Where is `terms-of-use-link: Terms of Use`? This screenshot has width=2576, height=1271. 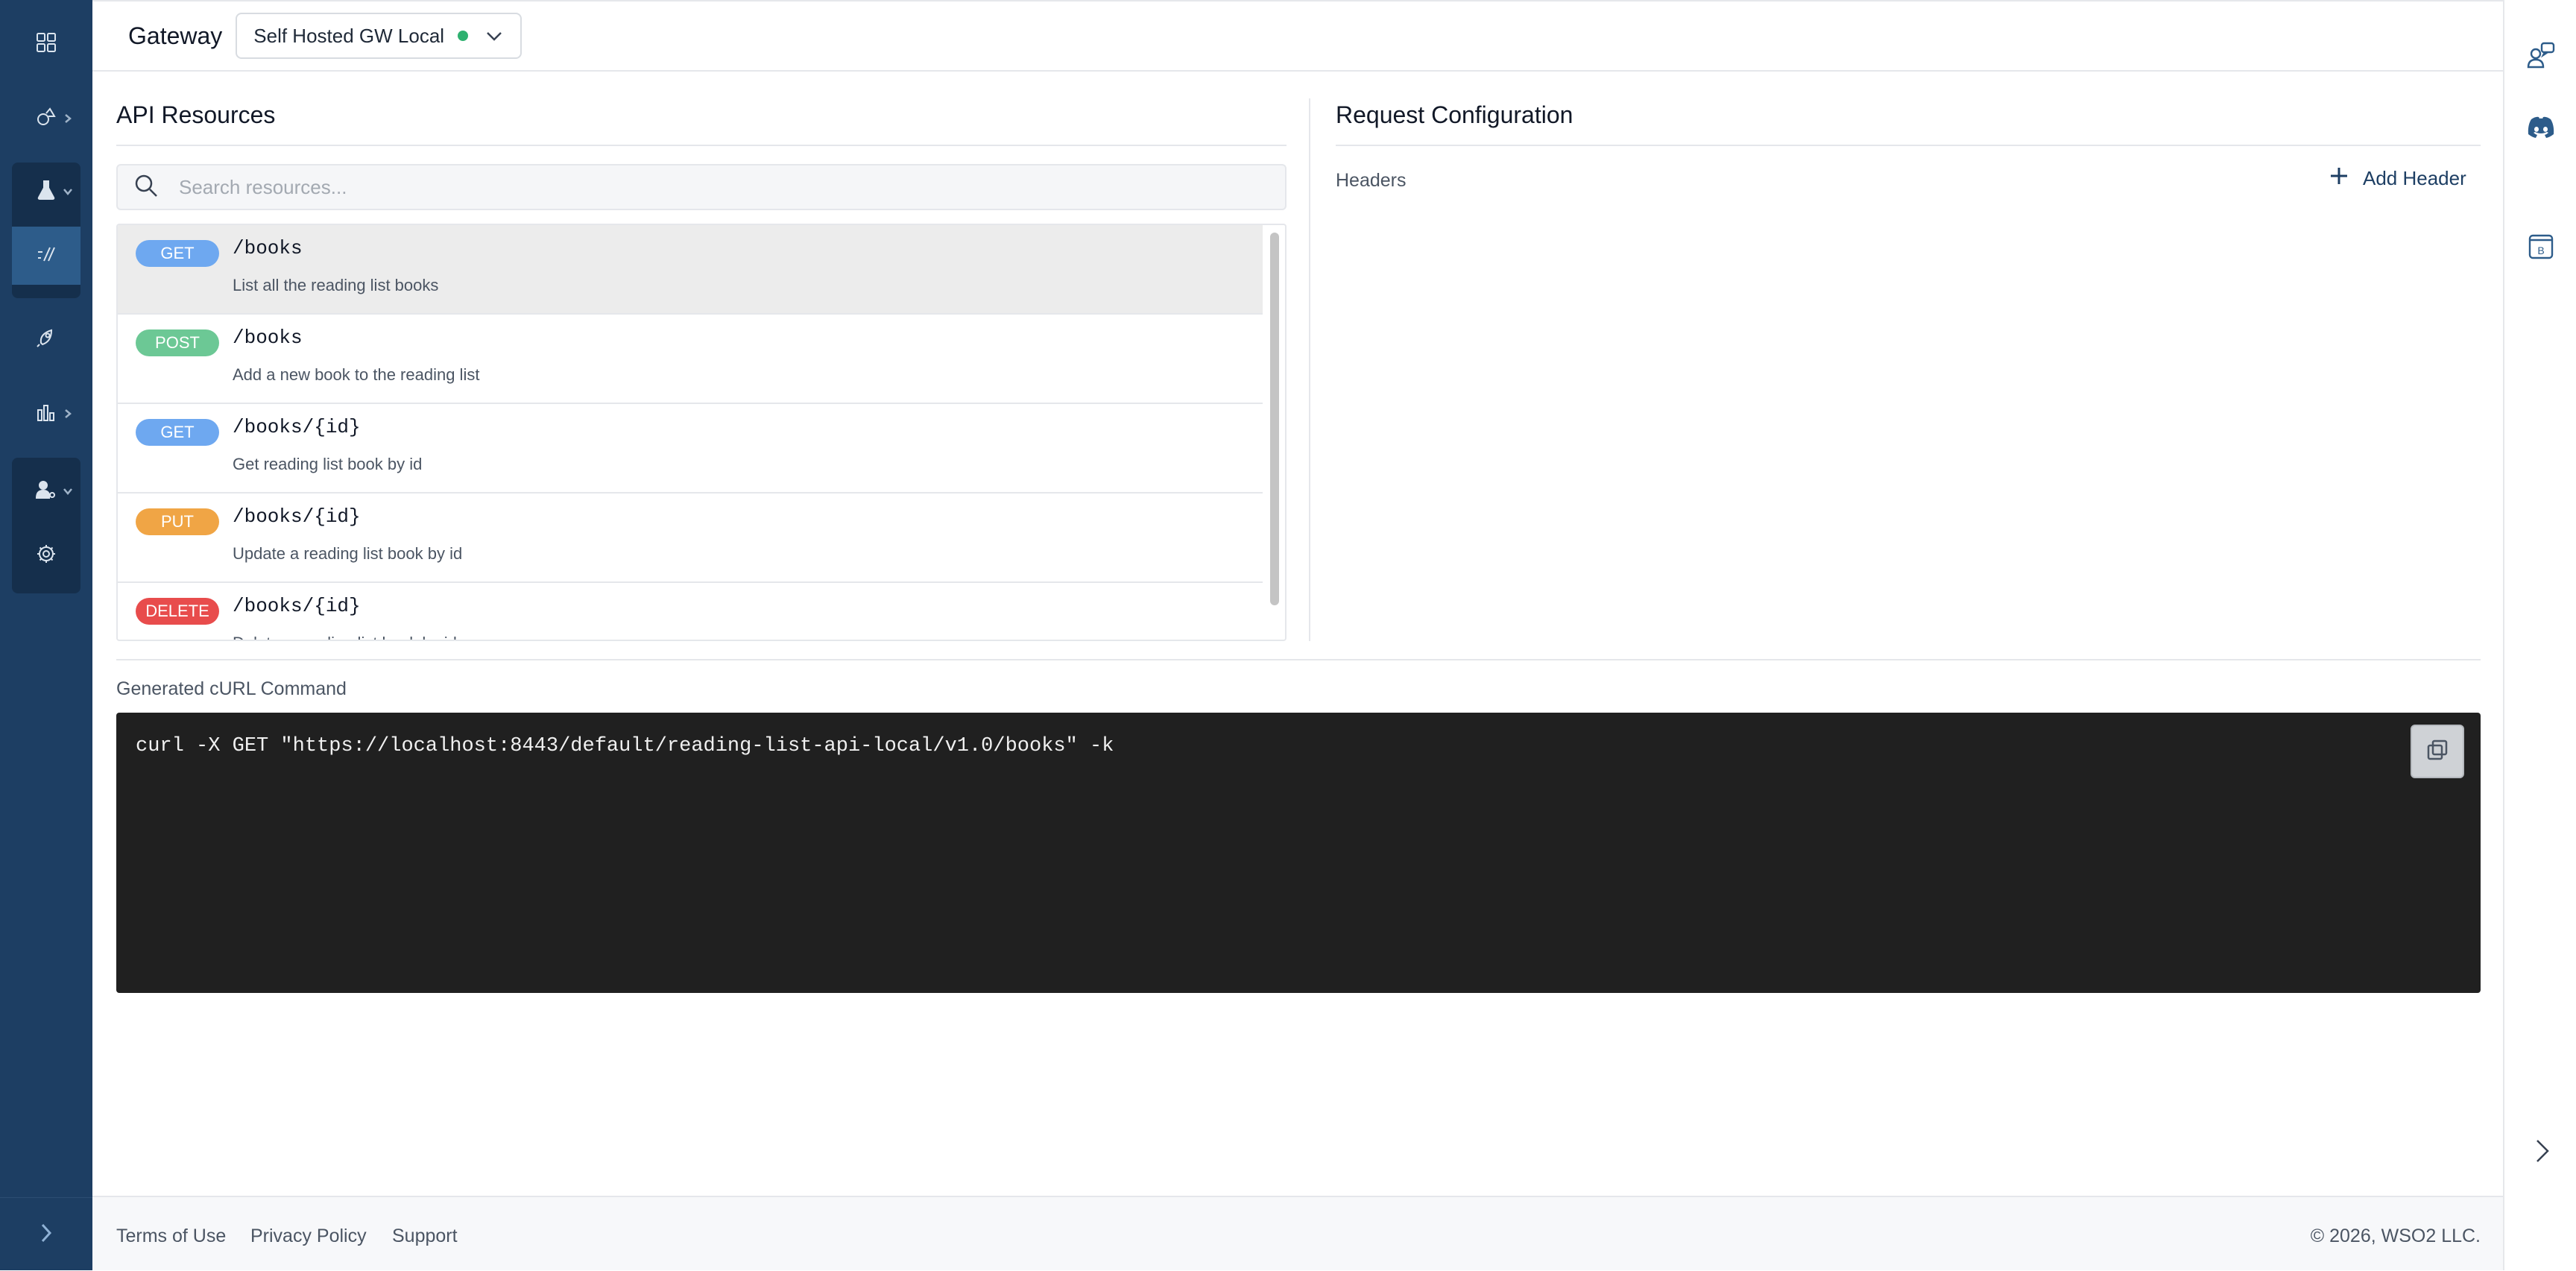
terms-of-use-link: Terms of Use is located at coordinates (171, 1236).